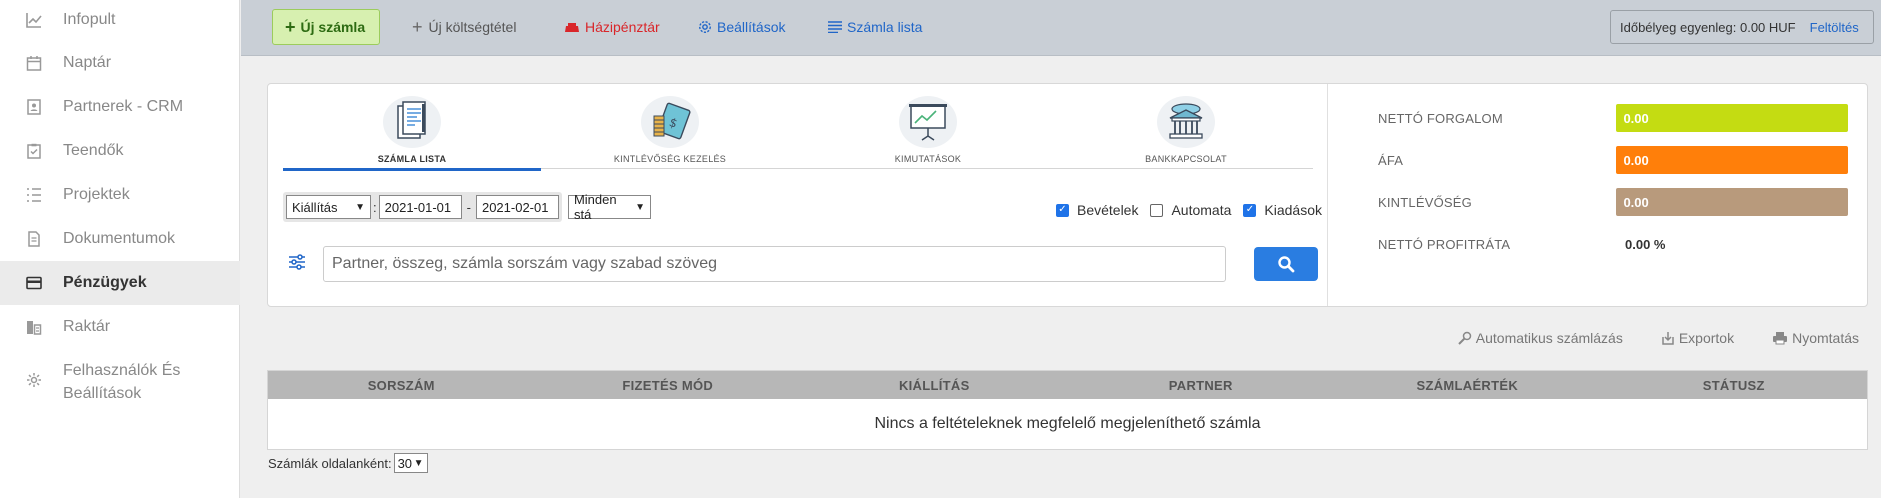  I want to click on sidebar-item-dokumentumok: Dokumentumok, so click(120, 239).